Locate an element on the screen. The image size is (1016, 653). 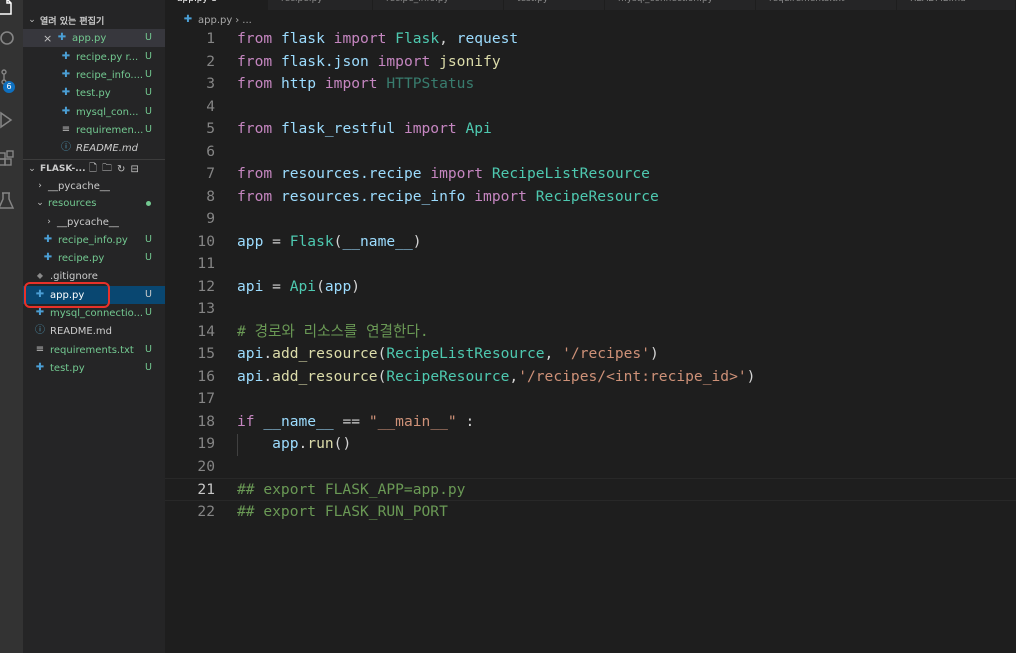
tree-item-label: .gitignore is located at coordinates (74, 276).